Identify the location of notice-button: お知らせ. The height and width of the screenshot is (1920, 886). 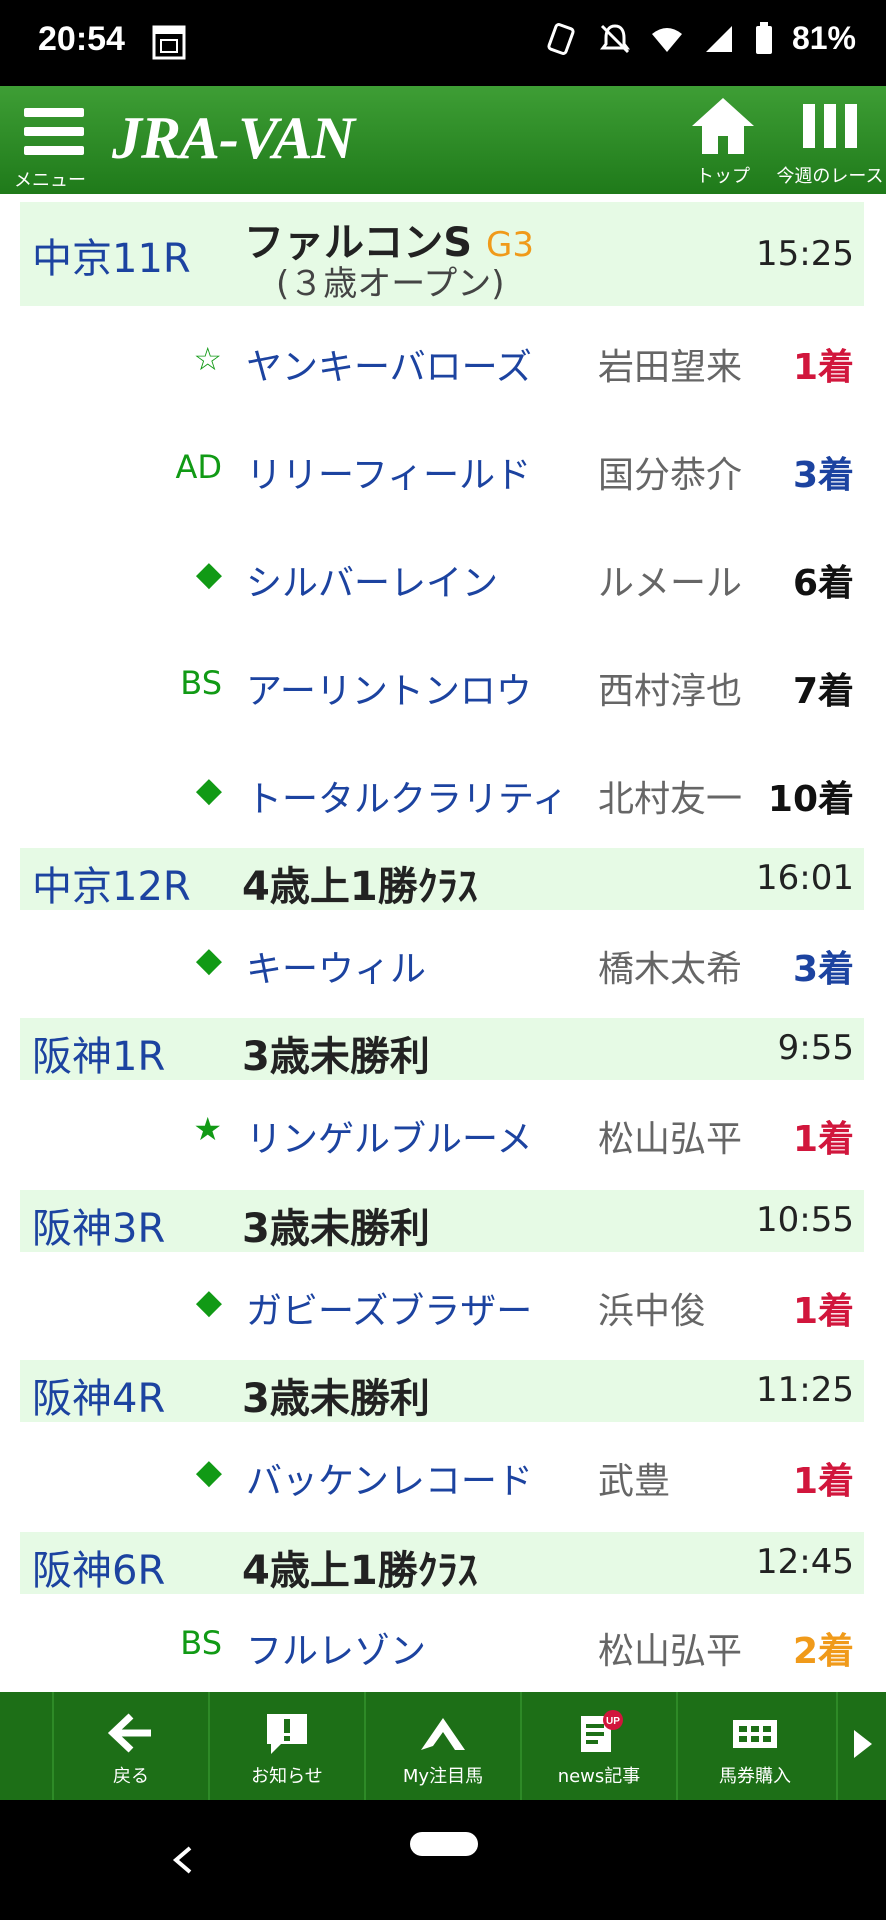
(286, 1746).